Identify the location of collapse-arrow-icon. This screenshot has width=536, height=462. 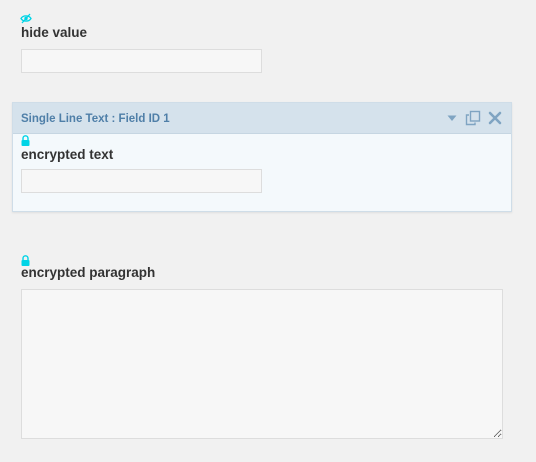
(452, 118).